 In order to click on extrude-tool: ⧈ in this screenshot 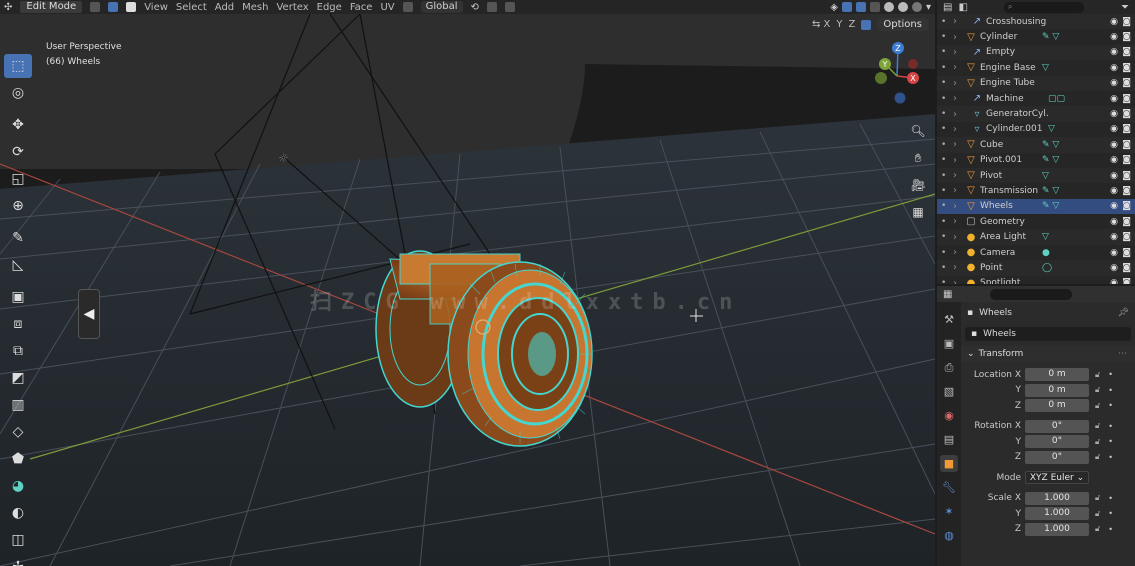, I will do `click(18, 324)`.